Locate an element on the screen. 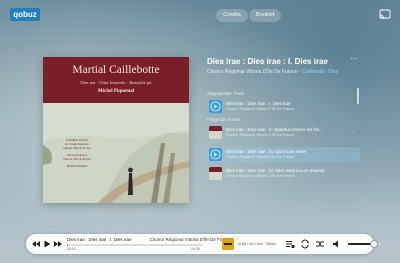 The width and height of the screenshot is (400, 263). queue-next-label: Folgende Tracks is located at coordinates (224, 119).